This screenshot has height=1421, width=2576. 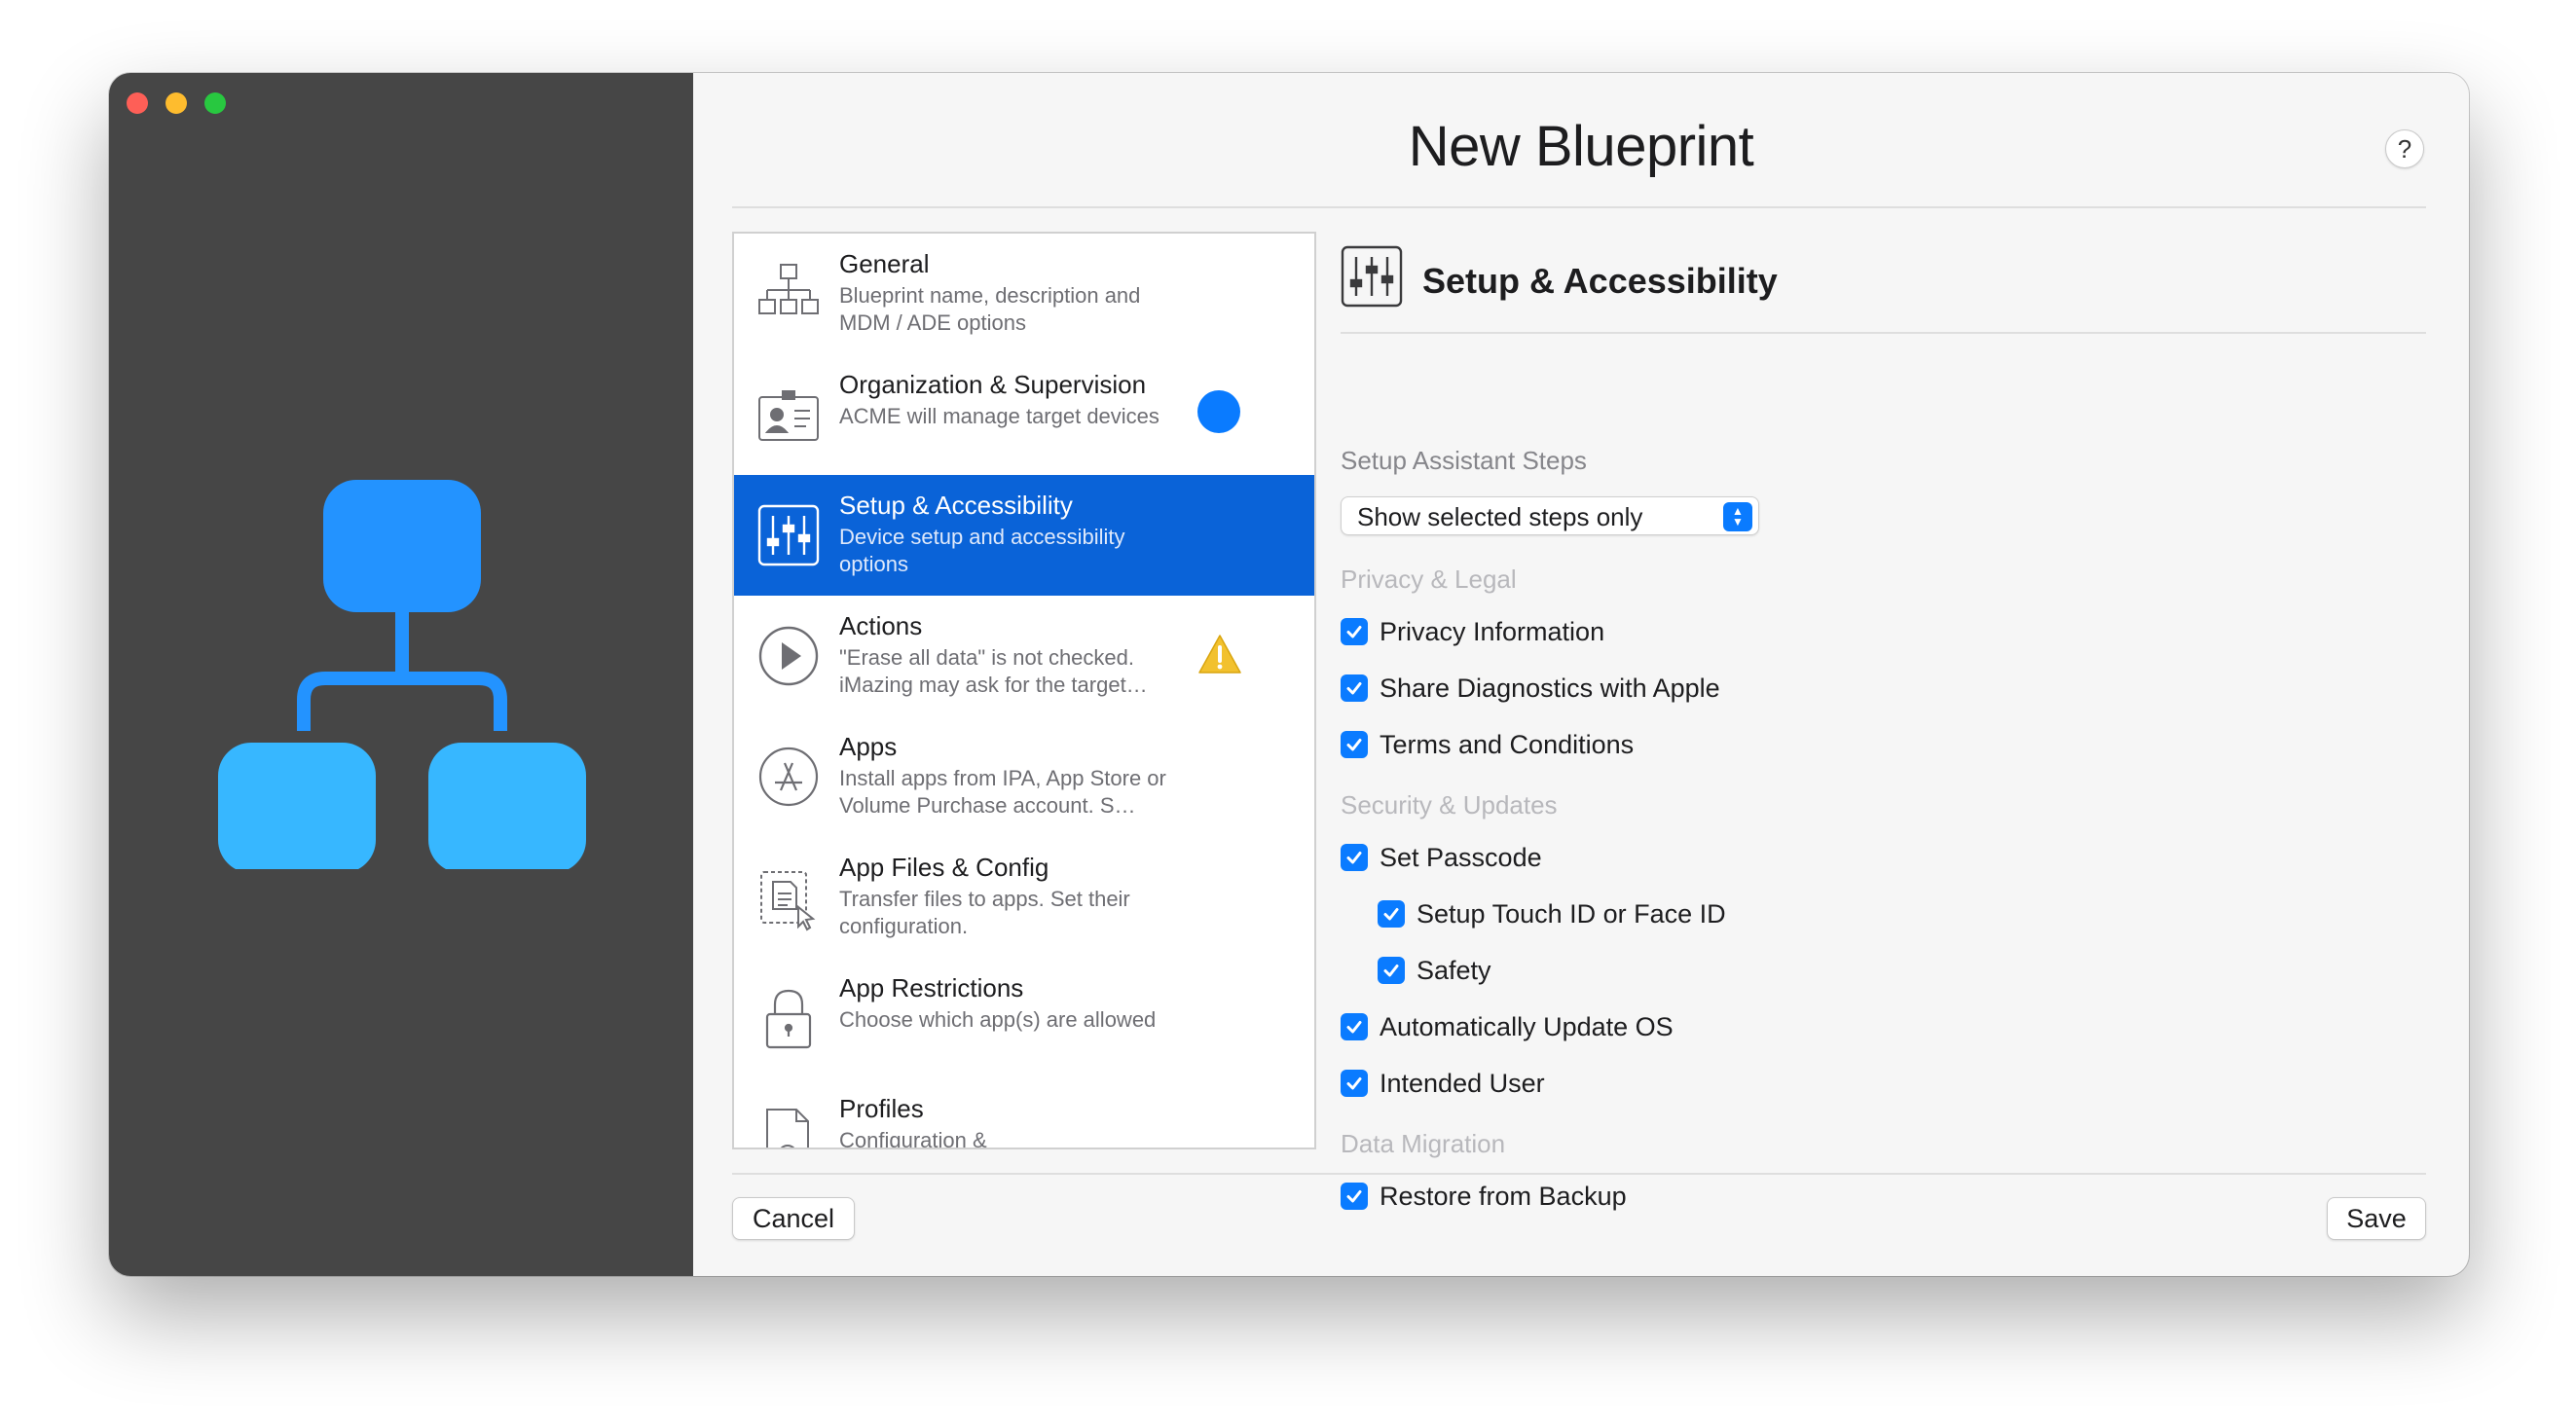 I want to click on group-label-migration: Data Migration, so click(x=1423, y=1143).